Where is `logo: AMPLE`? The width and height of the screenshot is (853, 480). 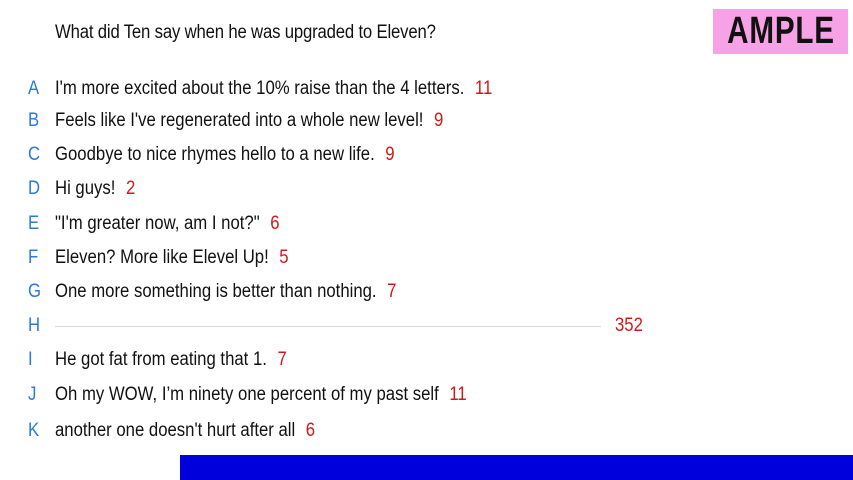
logo: AMPLE is located at coordinates (780, 31).